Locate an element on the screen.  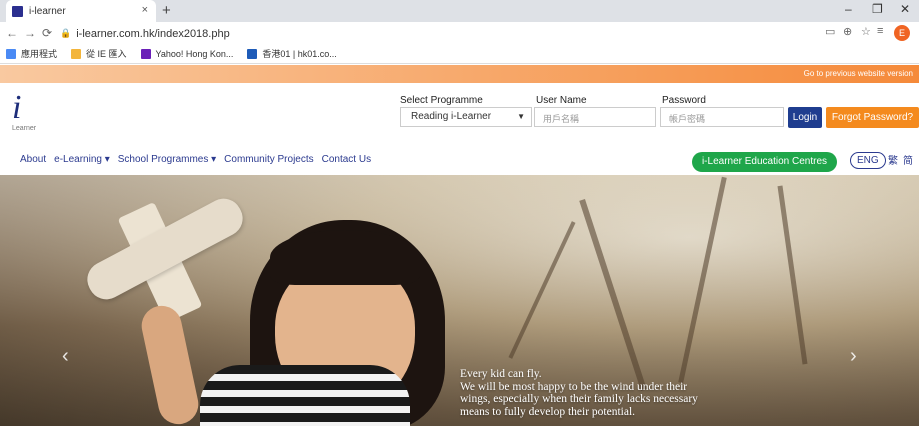
browser-tab: i-learner × is located at coordinates (81, 11).